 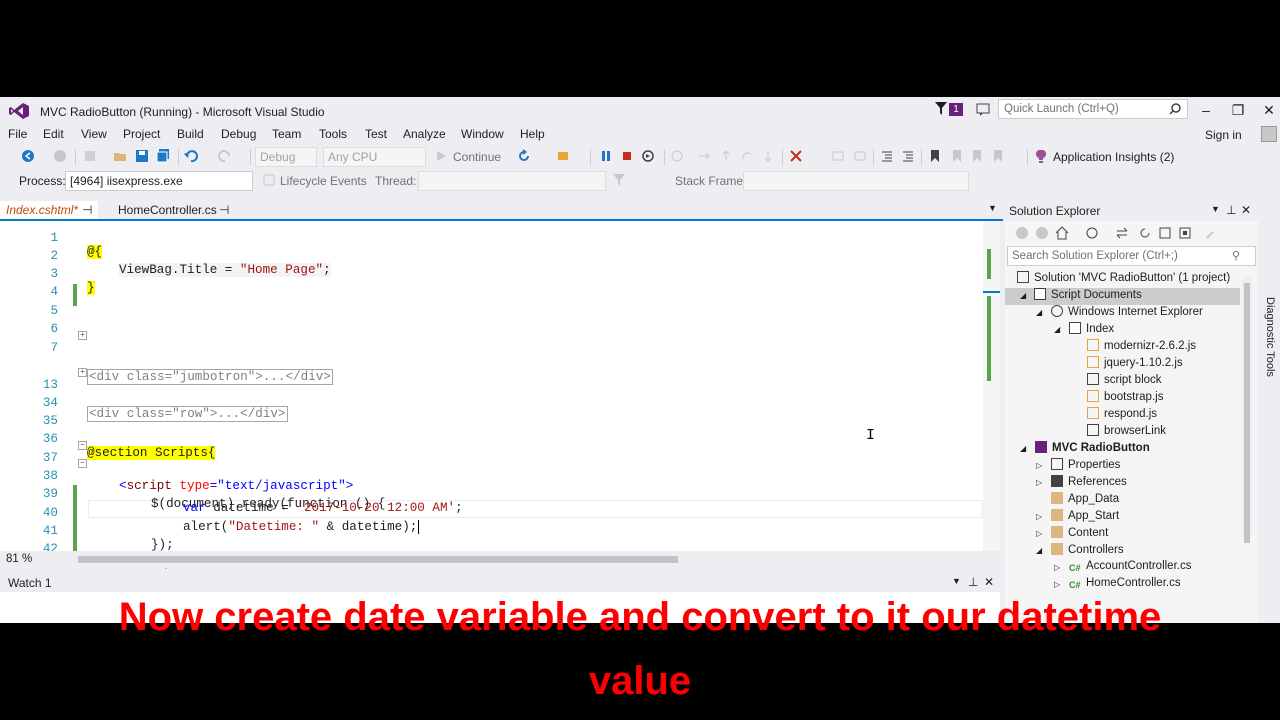 I want to click on tree-item-controllers: ◢ Controllers, so click(x=1080, y=551).